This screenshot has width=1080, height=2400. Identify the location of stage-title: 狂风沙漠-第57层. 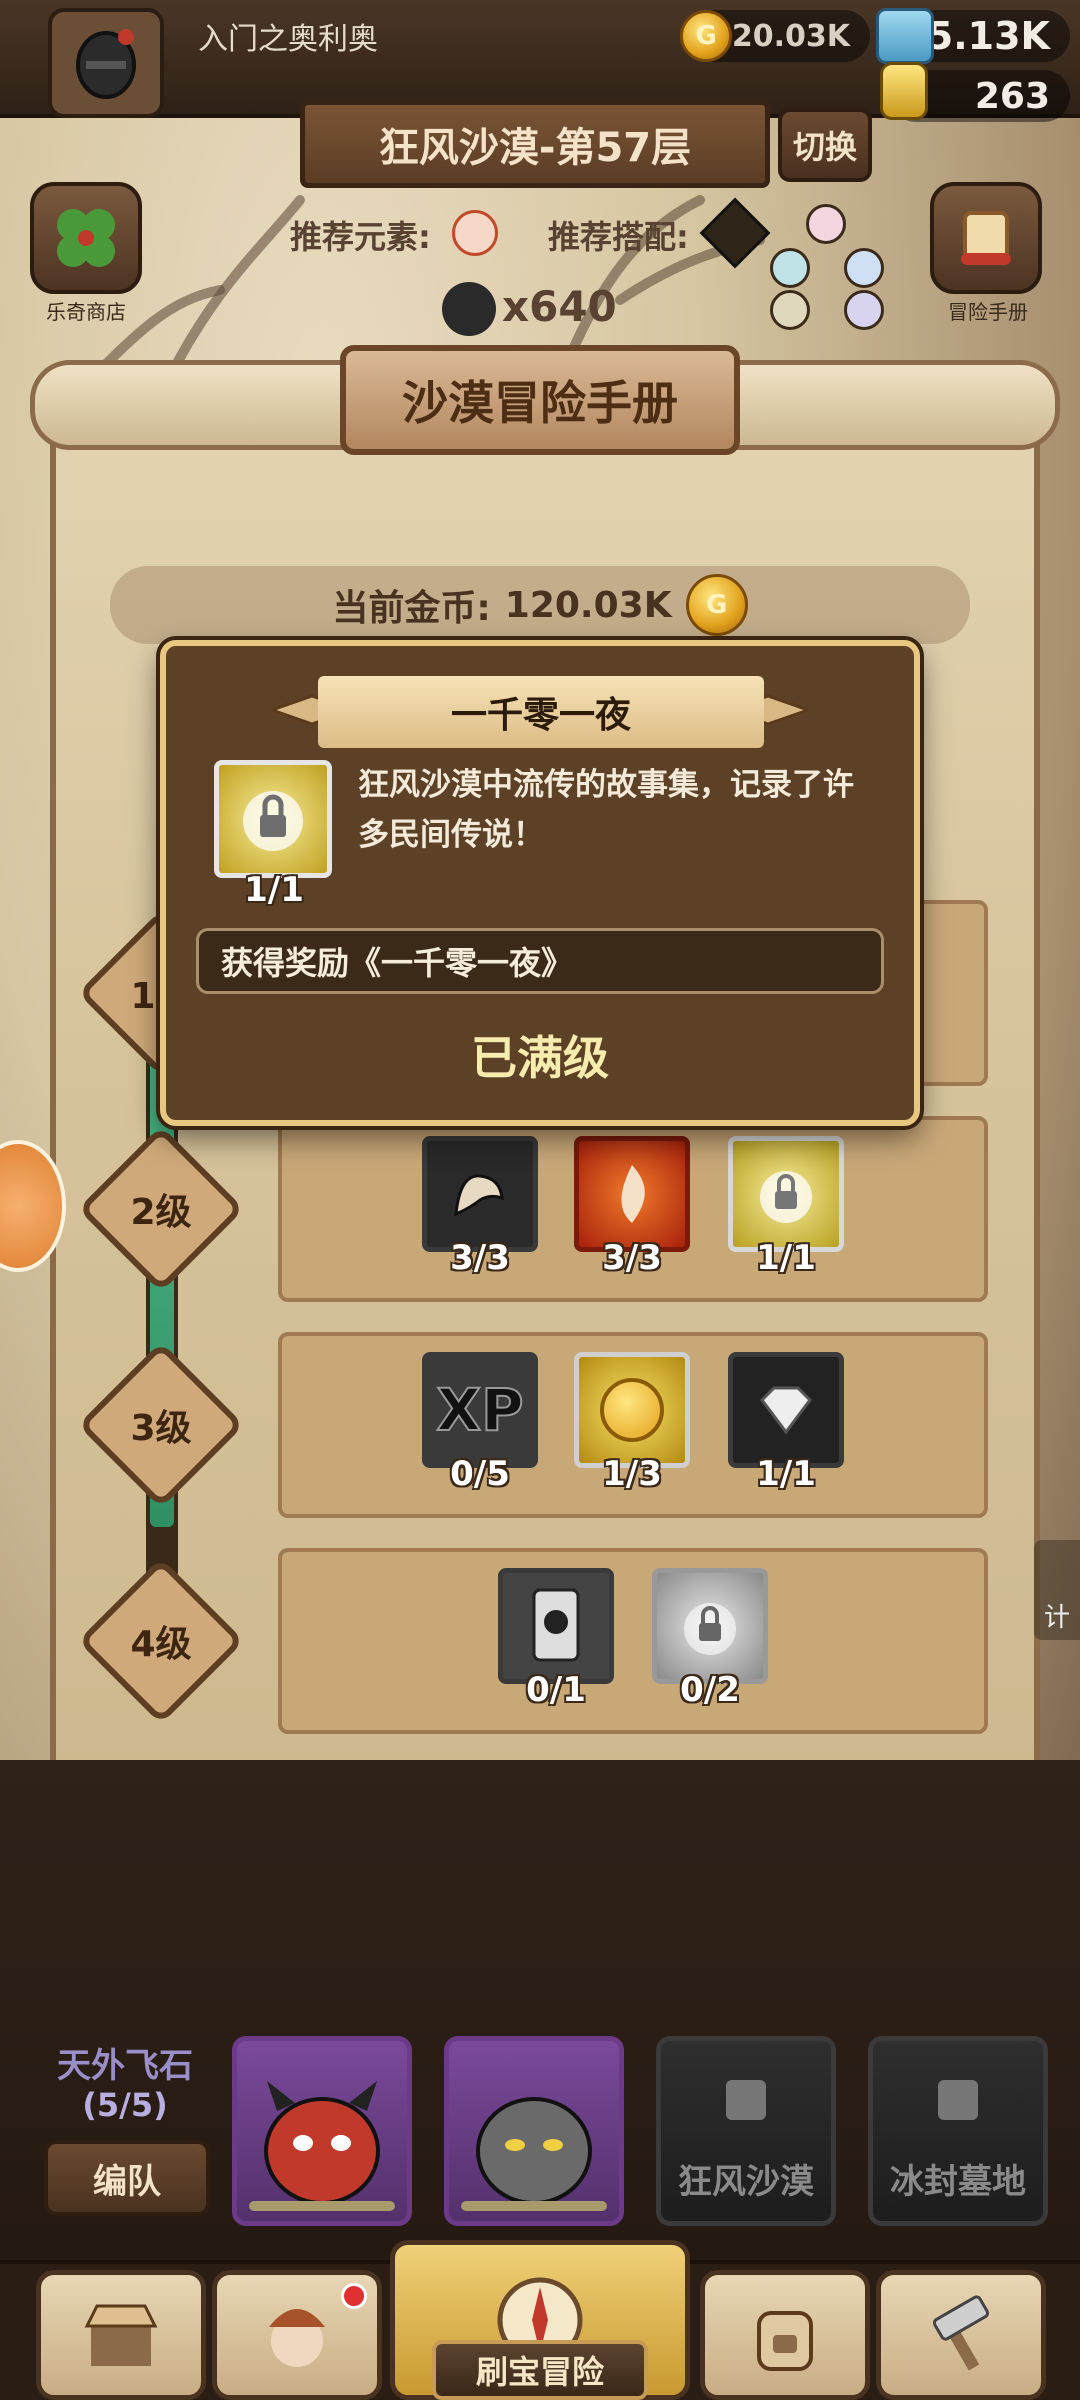
(535, 144).